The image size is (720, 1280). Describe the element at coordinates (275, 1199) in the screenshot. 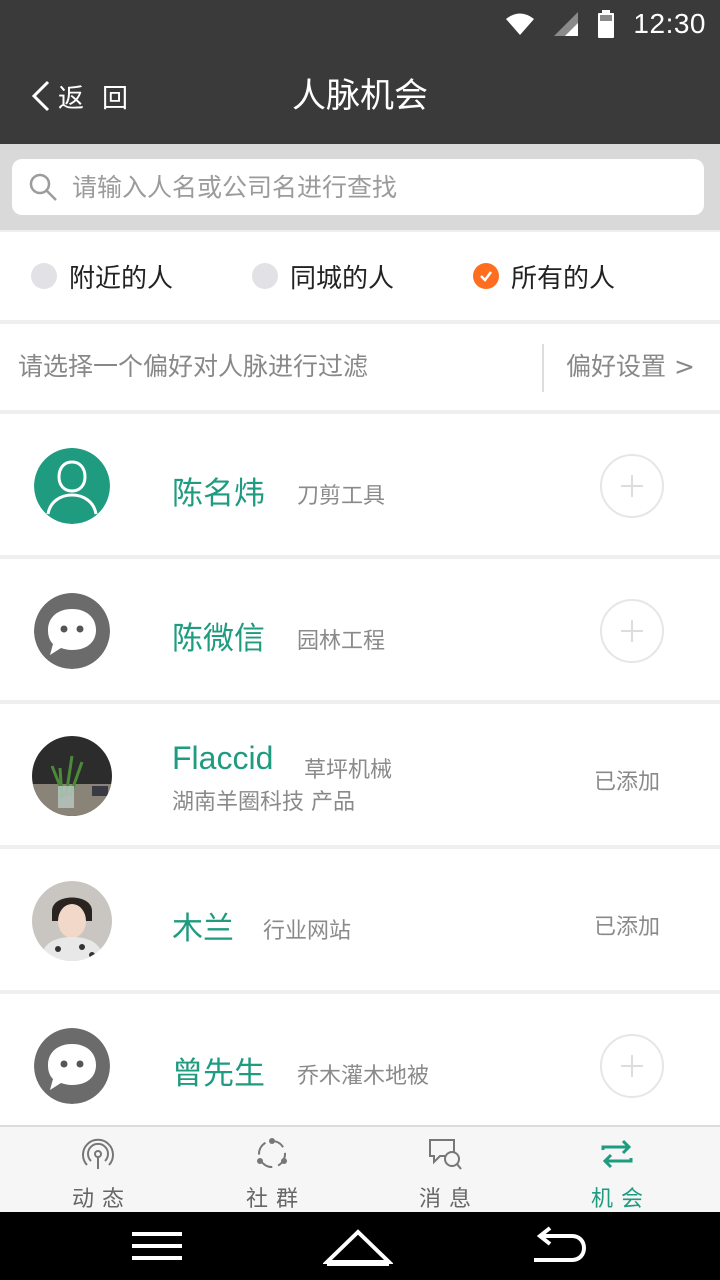

I see `tab-label: 社群` at that location.